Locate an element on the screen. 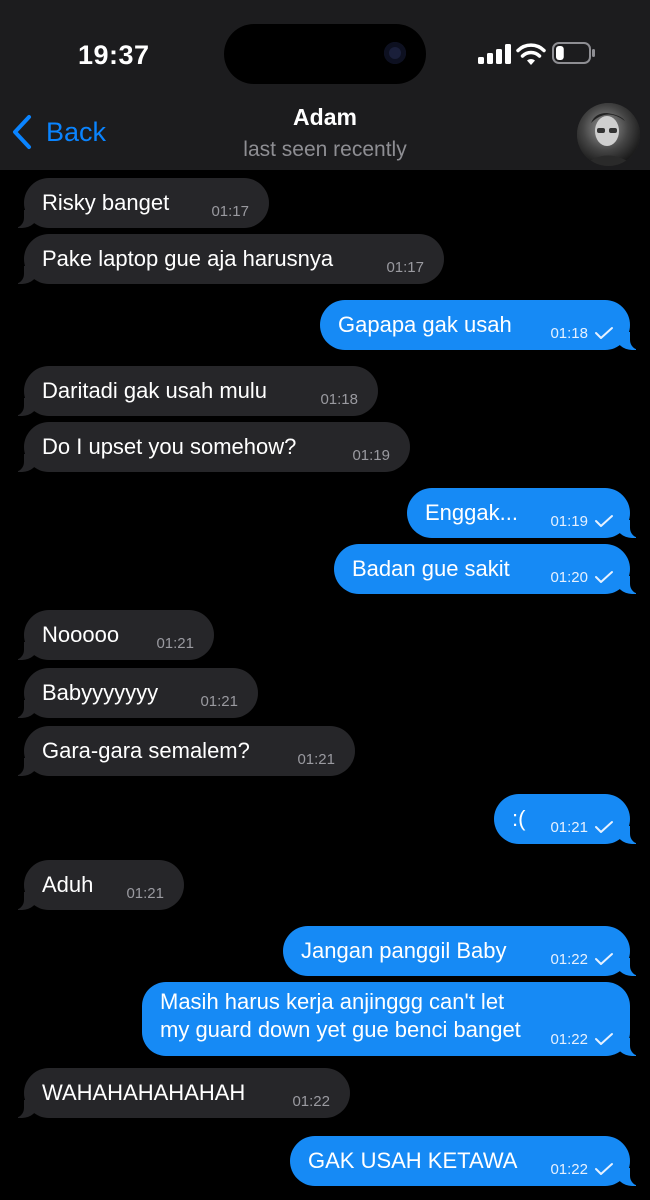  message-text: Badan gue sakit is located at coordinates (431, 568).